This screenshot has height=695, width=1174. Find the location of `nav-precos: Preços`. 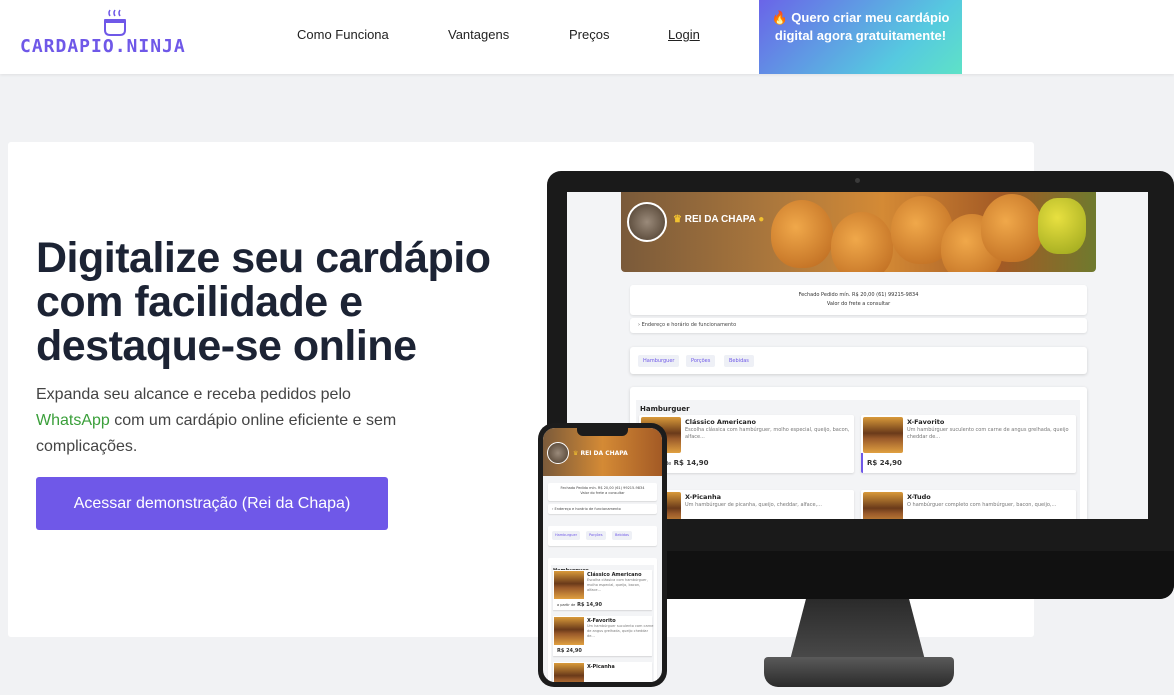

nav-precos: Preços is located at coordinates (589, 34).